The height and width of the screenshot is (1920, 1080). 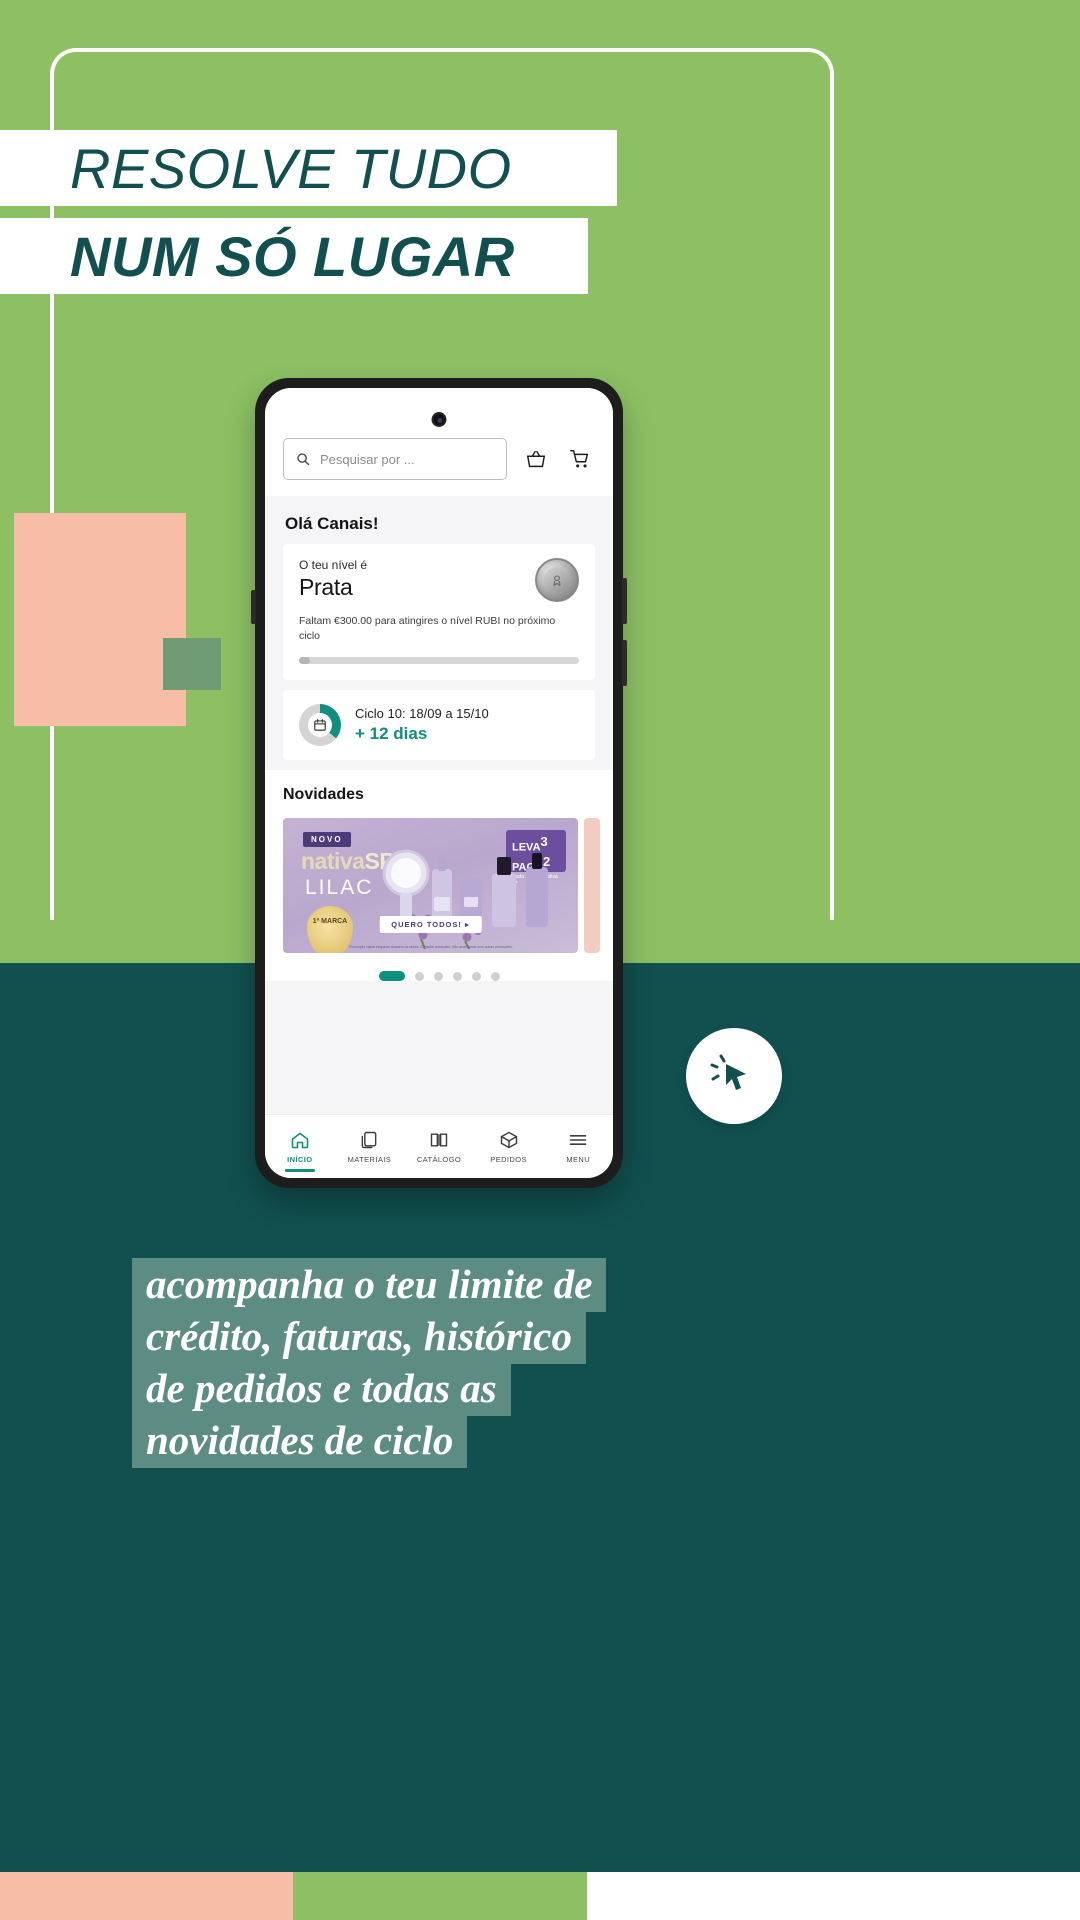 I want to click on headline-line-2: NUM SÓ LUGAR, so click(x=294, y=256).